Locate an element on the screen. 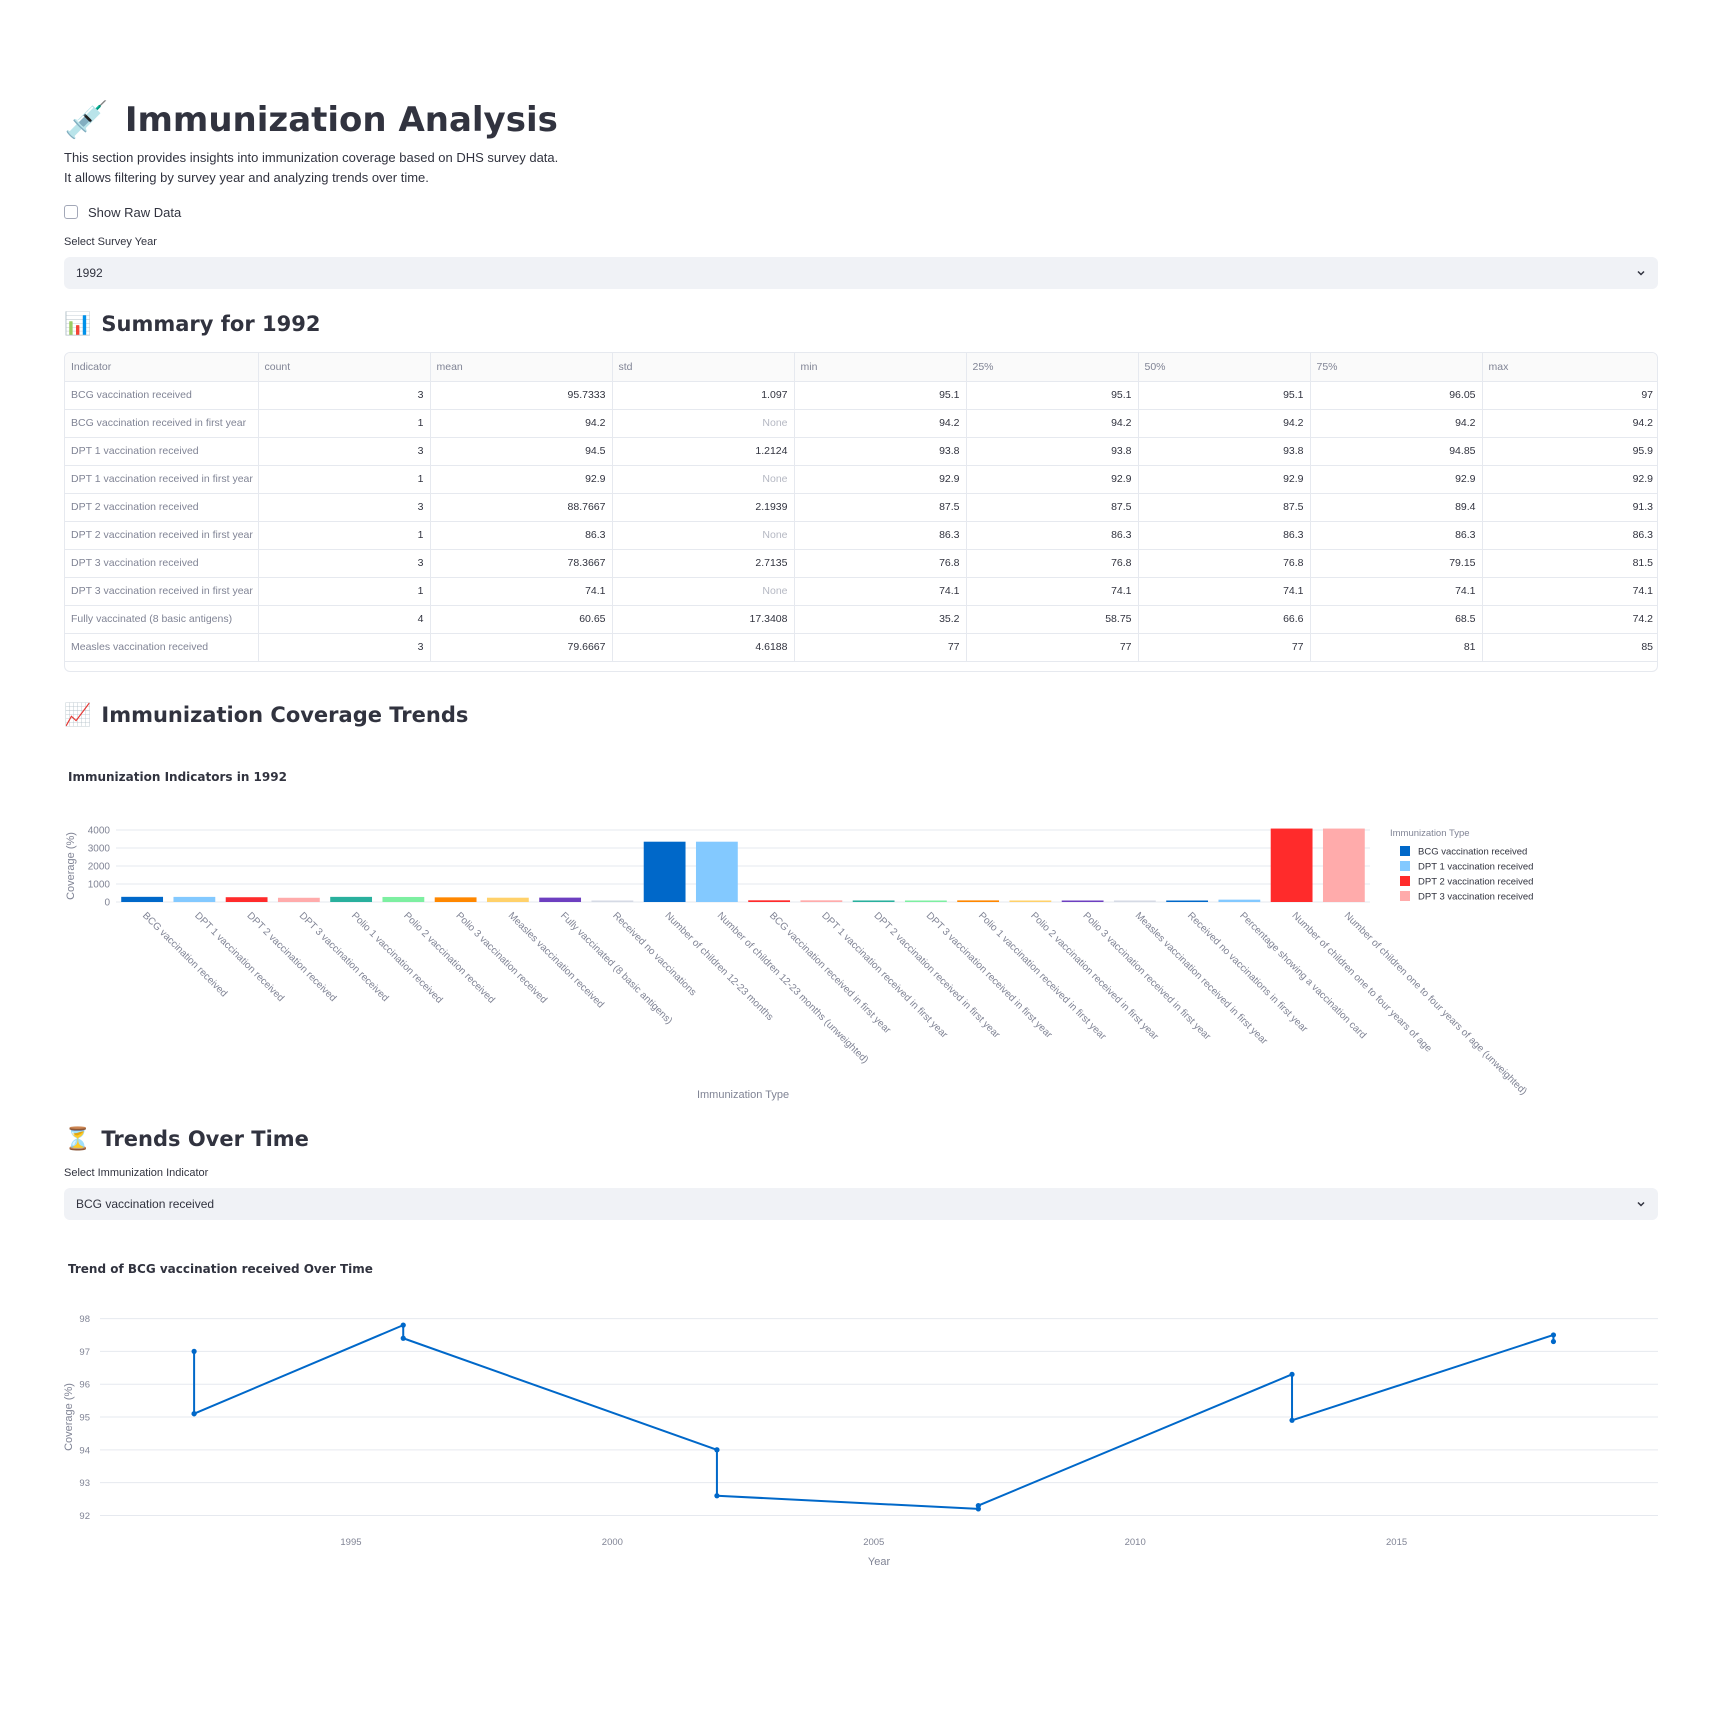 The image size is (1715, 1717). indicator-cell: Fully vaccinated (8 basic antigens) is located at coordinates (162, 619).